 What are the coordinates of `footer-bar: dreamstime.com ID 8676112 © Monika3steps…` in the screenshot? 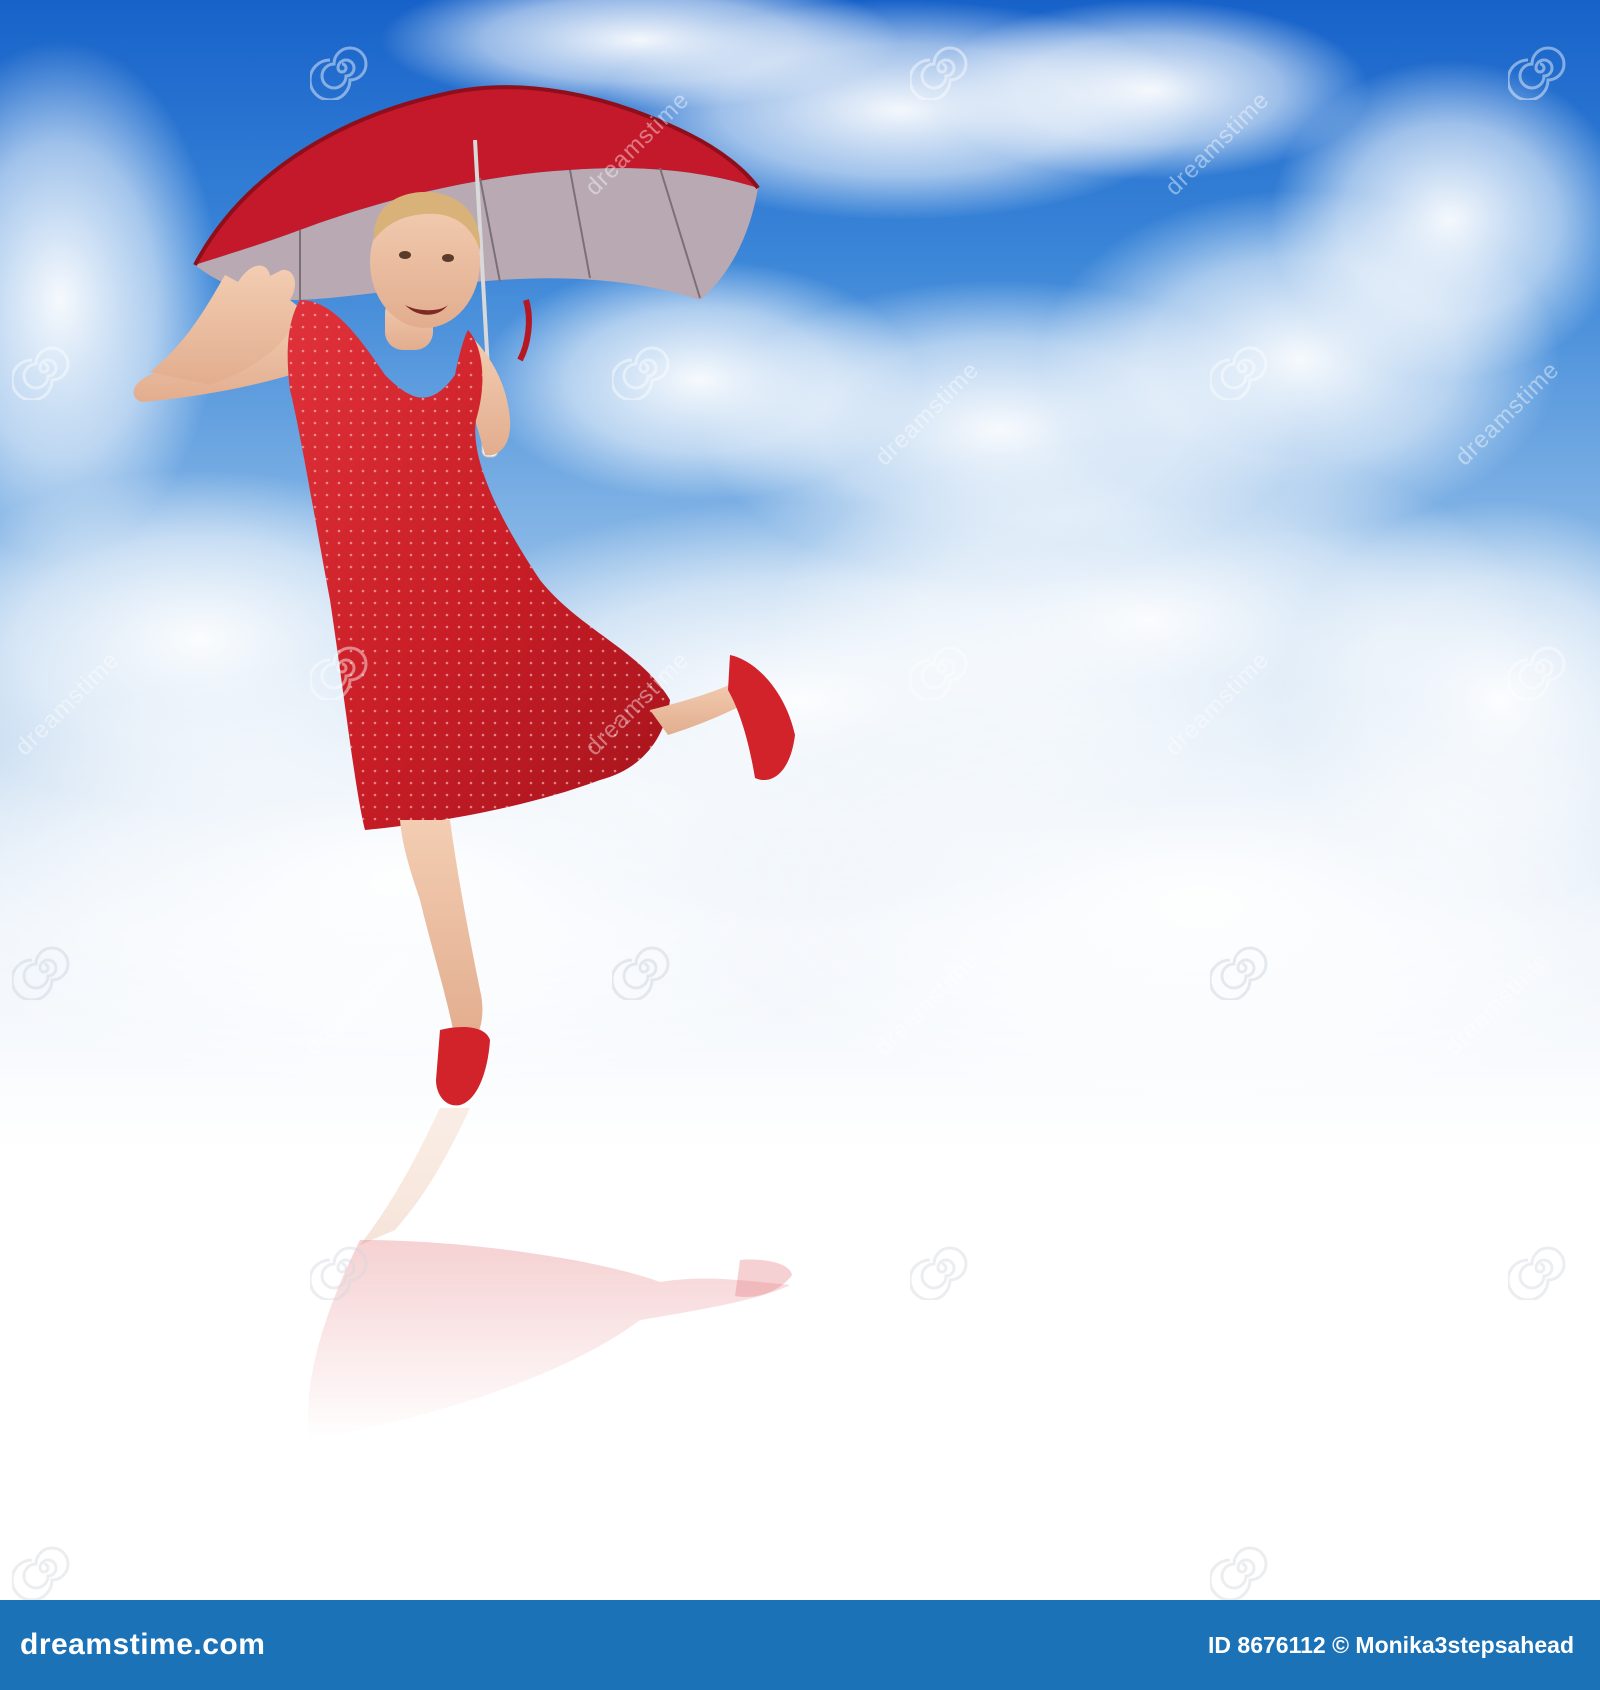 It's located at (800, 1645).